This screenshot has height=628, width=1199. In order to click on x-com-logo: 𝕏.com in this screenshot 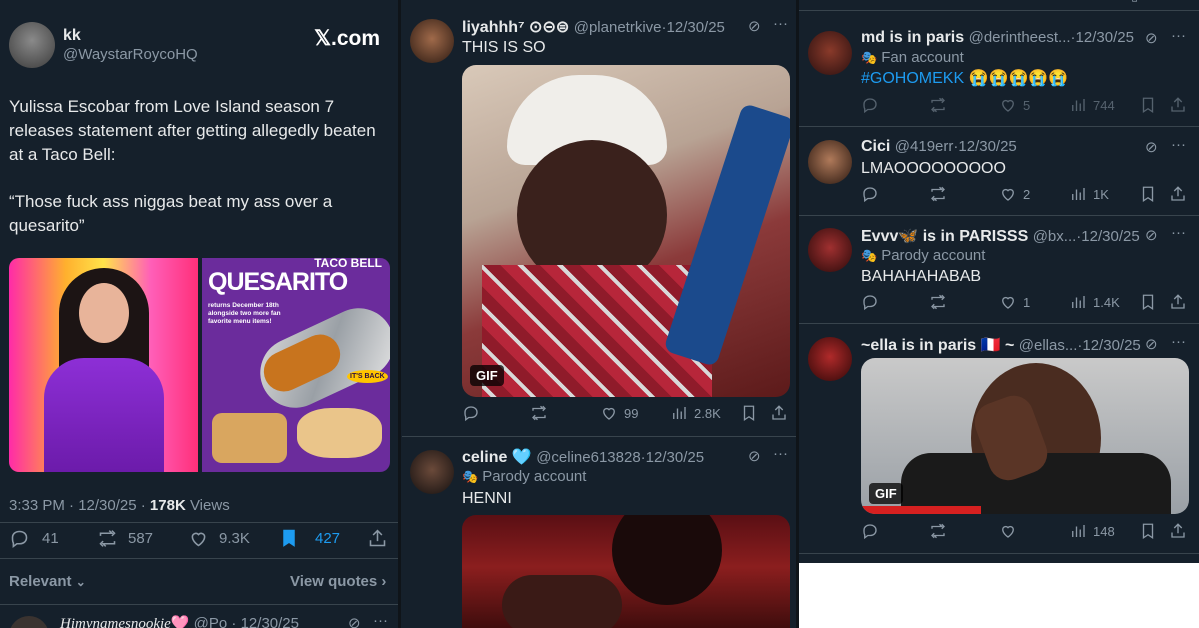, I will do `click(347, 38)`.